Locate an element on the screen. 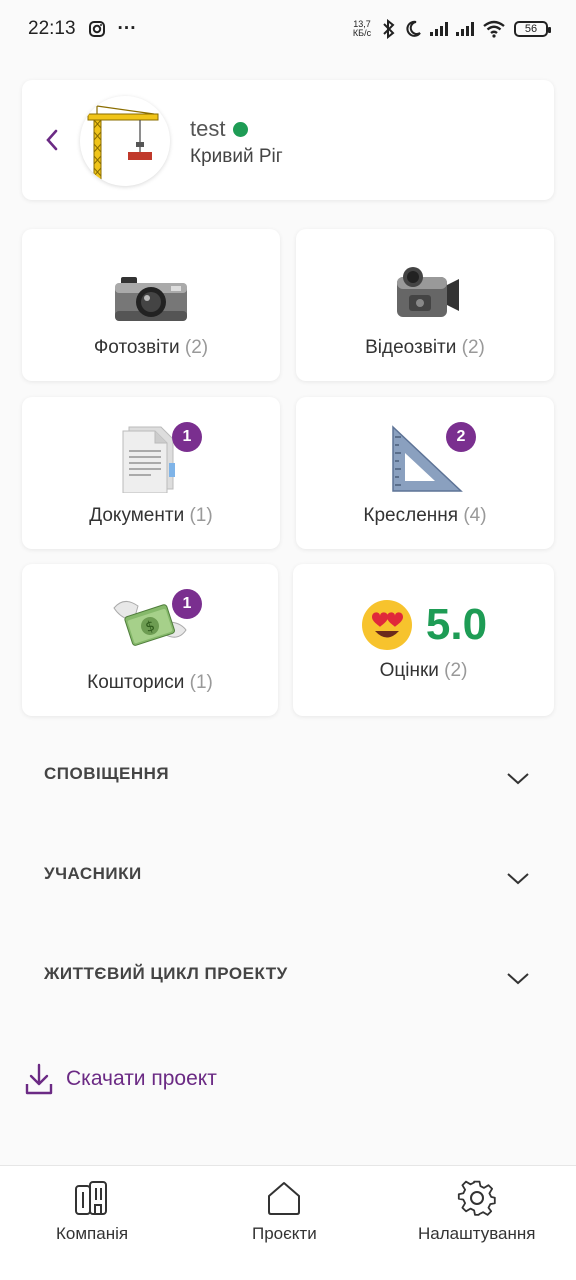  home-icon is located at coordinates (284, 1198).